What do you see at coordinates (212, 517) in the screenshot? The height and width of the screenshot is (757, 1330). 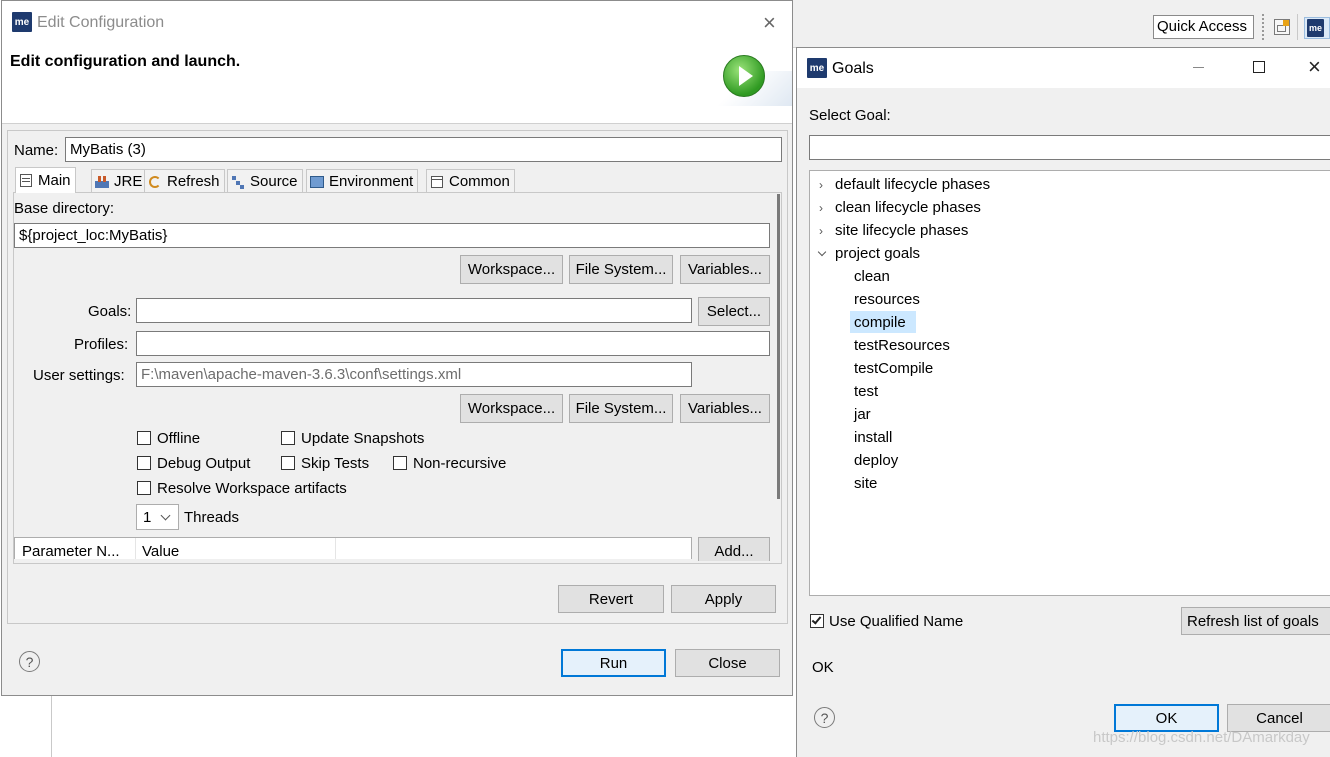 I see `threads-label: Threads` at bounding box center [212, 517].